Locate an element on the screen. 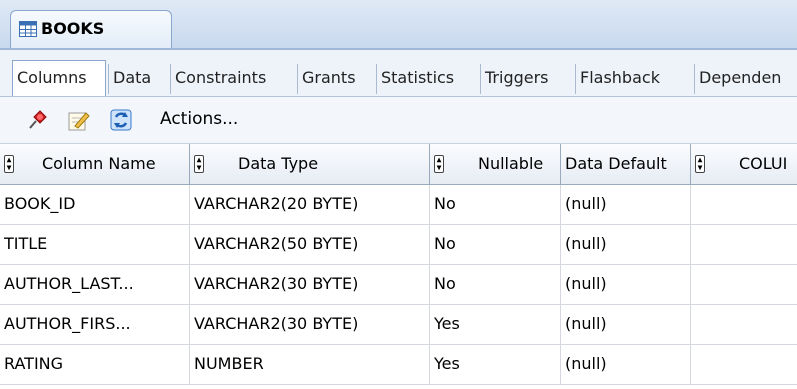 Image resolution: width=797 pixels, height=389 pixels. edit-icon is located at coordinates (79, 120).